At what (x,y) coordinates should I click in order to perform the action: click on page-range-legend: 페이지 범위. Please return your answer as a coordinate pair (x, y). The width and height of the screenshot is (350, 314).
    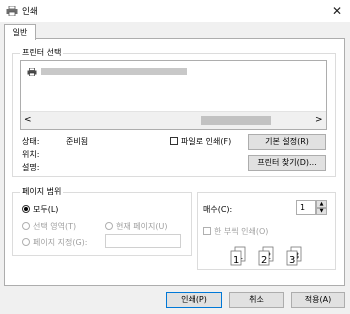
    Looking at the image, I should click on (42, 191).